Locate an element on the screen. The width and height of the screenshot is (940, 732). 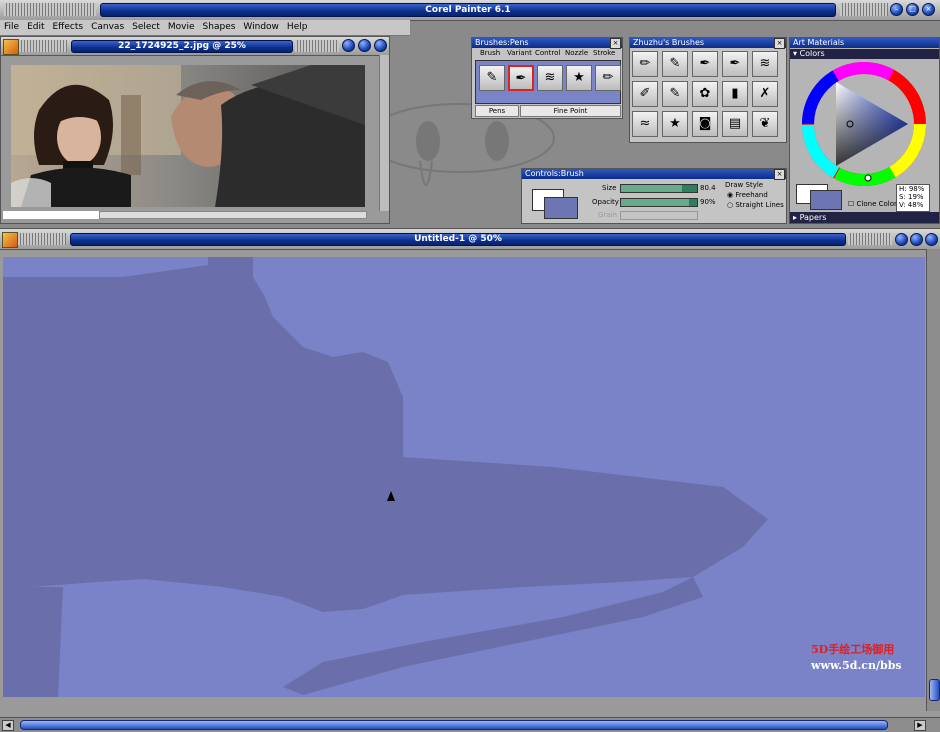
tab-variant: Variant is located at coordinates (519, 53).